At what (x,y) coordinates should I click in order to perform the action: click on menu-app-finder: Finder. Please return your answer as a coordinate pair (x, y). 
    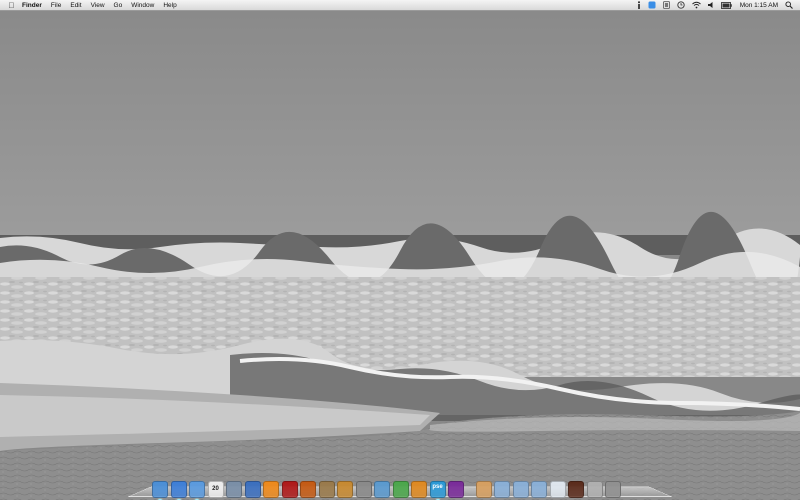
    Looking at the image, I should click on (32, 5).